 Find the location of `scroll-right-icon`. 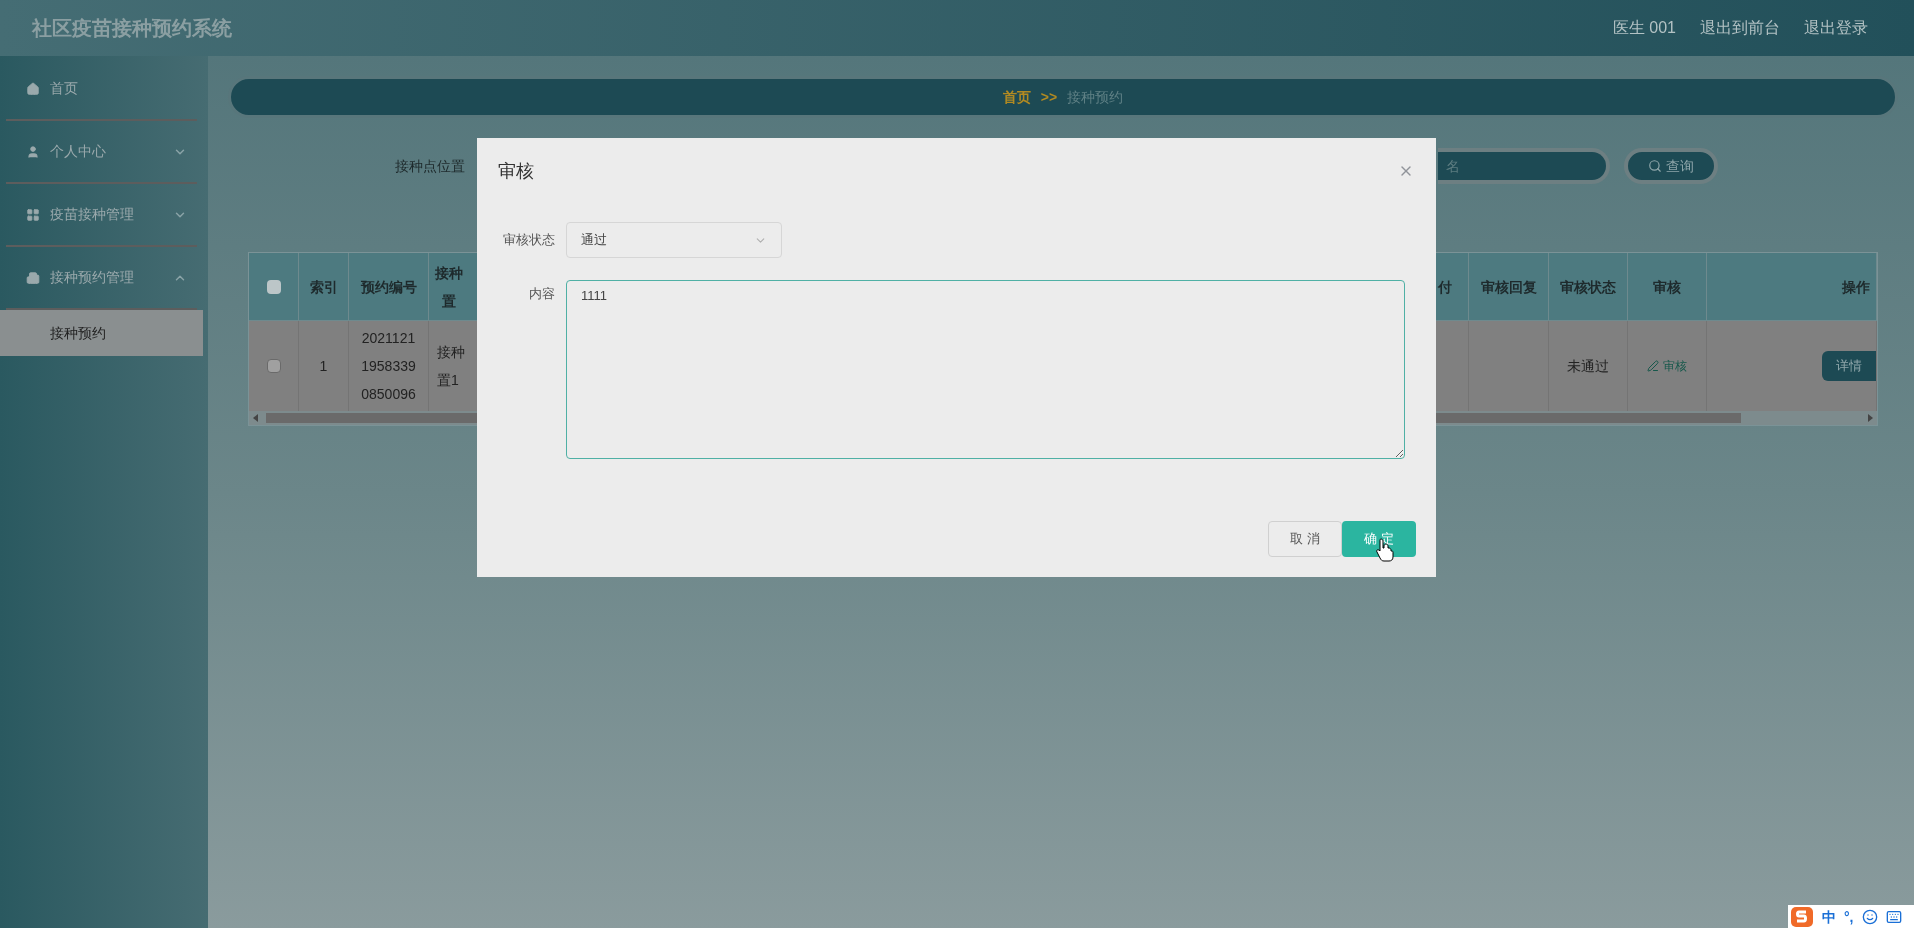

scroll-right-icon is located at coordinates (1870, 418).